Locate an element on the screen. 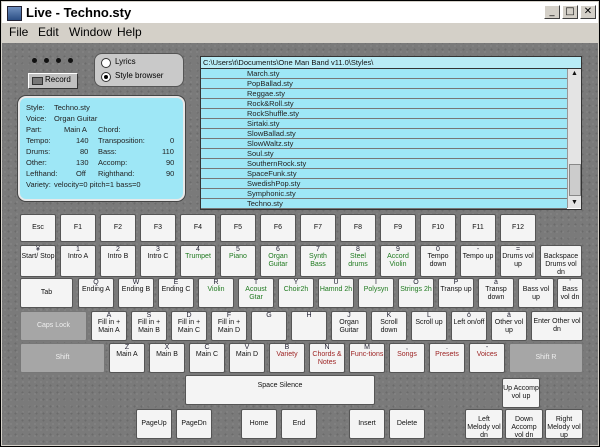 This screenshot has height=447, width=600. key-k5: 5 Piano is located at coordinates (238, 261).